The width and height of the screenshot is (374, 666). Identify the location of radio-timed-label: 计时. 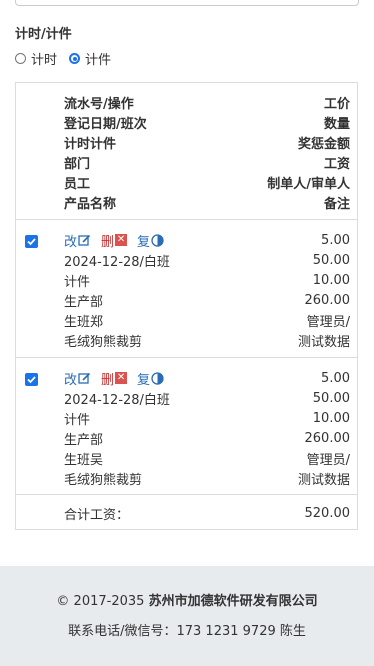
(44, 60).